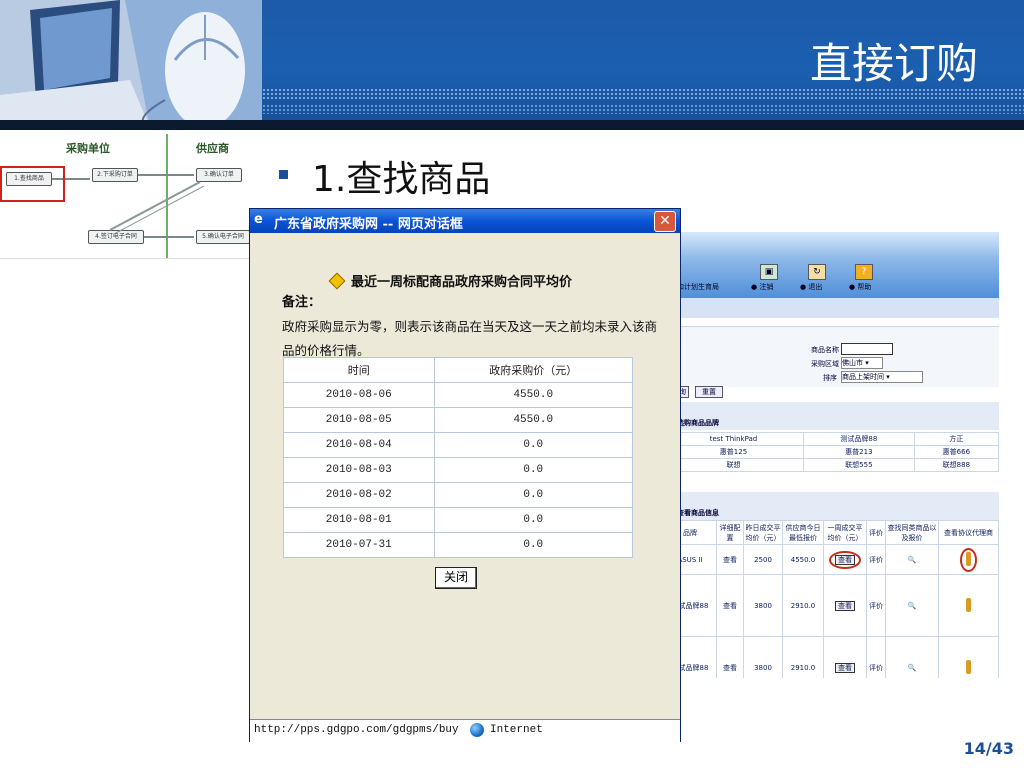 The width and height of the screenshot is (1024, 768). What do you see at coordinates (956, 452) in the screenshot?
I see `brand-link: 惠普666` at bounding box center [956, 452].